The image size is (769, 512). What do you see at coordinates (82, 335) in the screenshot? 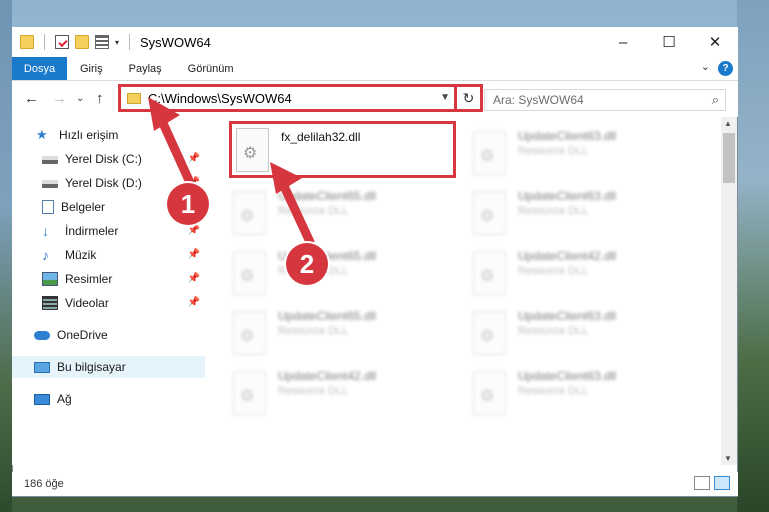
I see `sidebar-item-label: OneDrive` at bounding box center [82, 335].